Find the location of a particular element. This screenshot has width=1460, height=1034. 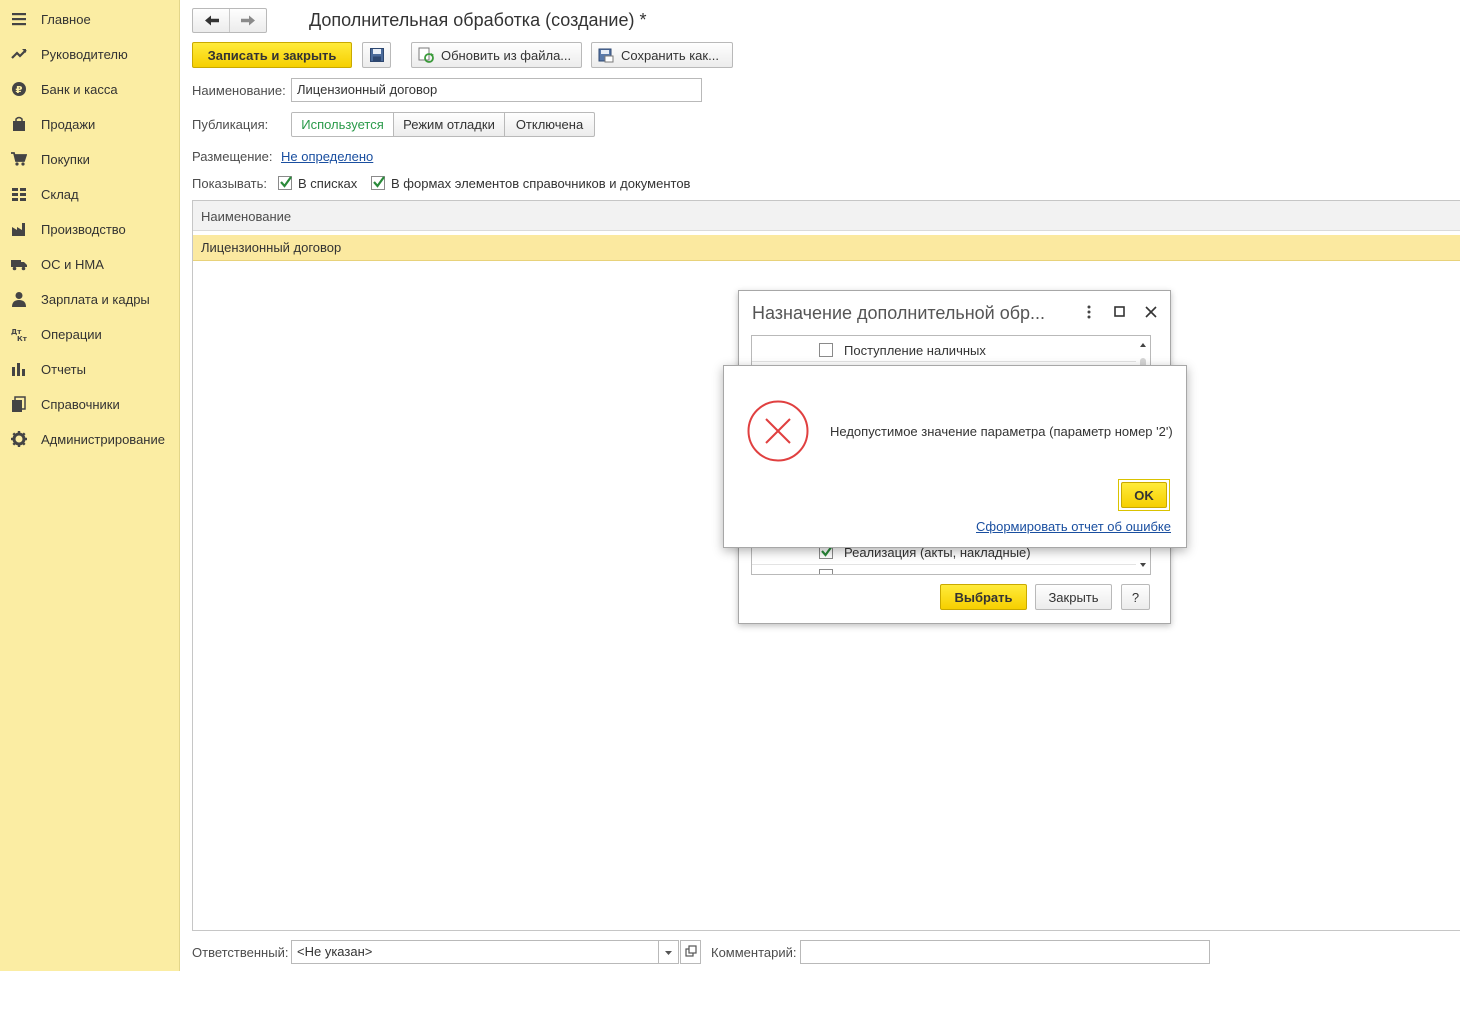

factory-icon is located at coordinates (18, 229).